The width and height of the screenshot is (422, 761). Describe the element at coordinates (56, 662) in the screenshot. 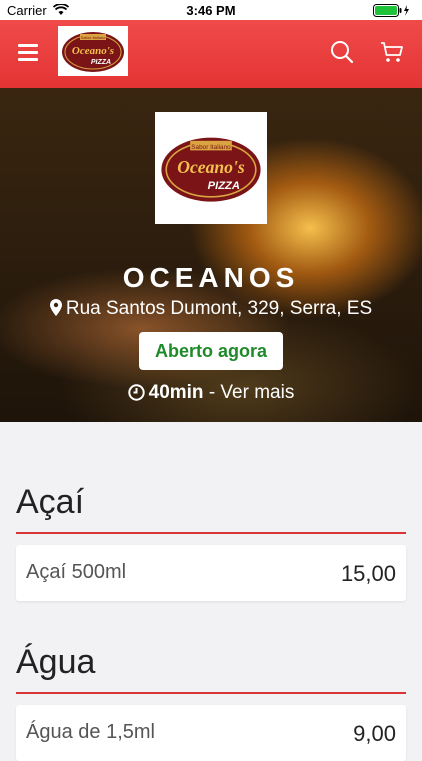

I see `category-title: Água` at that location.